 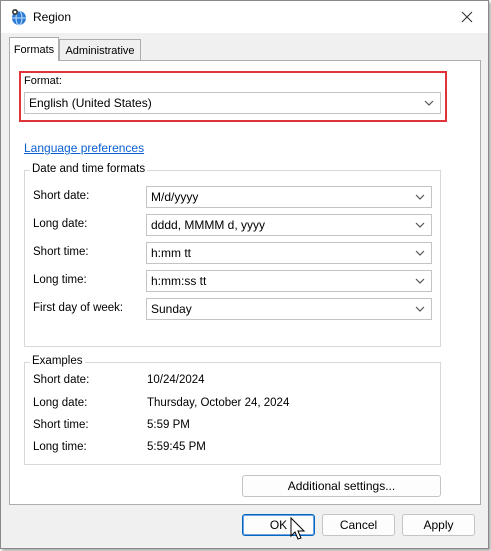 What do you see at coordinates (61, 252) in the screenshot?
I see `short-time-label: Short time:` at bounding box center [61, 252].